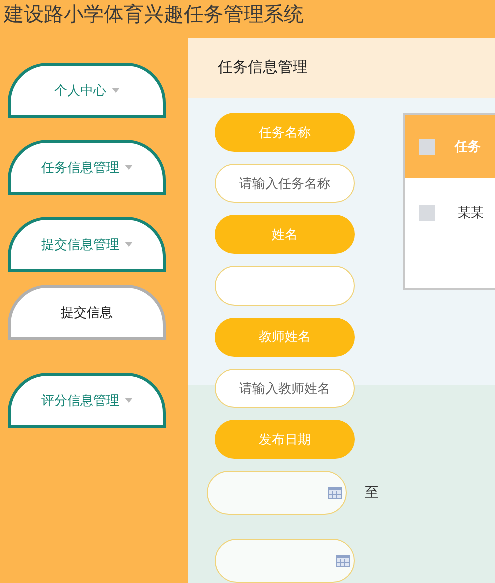  What do you see at coordinates (154, 15) in the screenshot?
I see `app-title: 建设路小学体育兴趣任务管理系统` at bounding box center [154, 15].